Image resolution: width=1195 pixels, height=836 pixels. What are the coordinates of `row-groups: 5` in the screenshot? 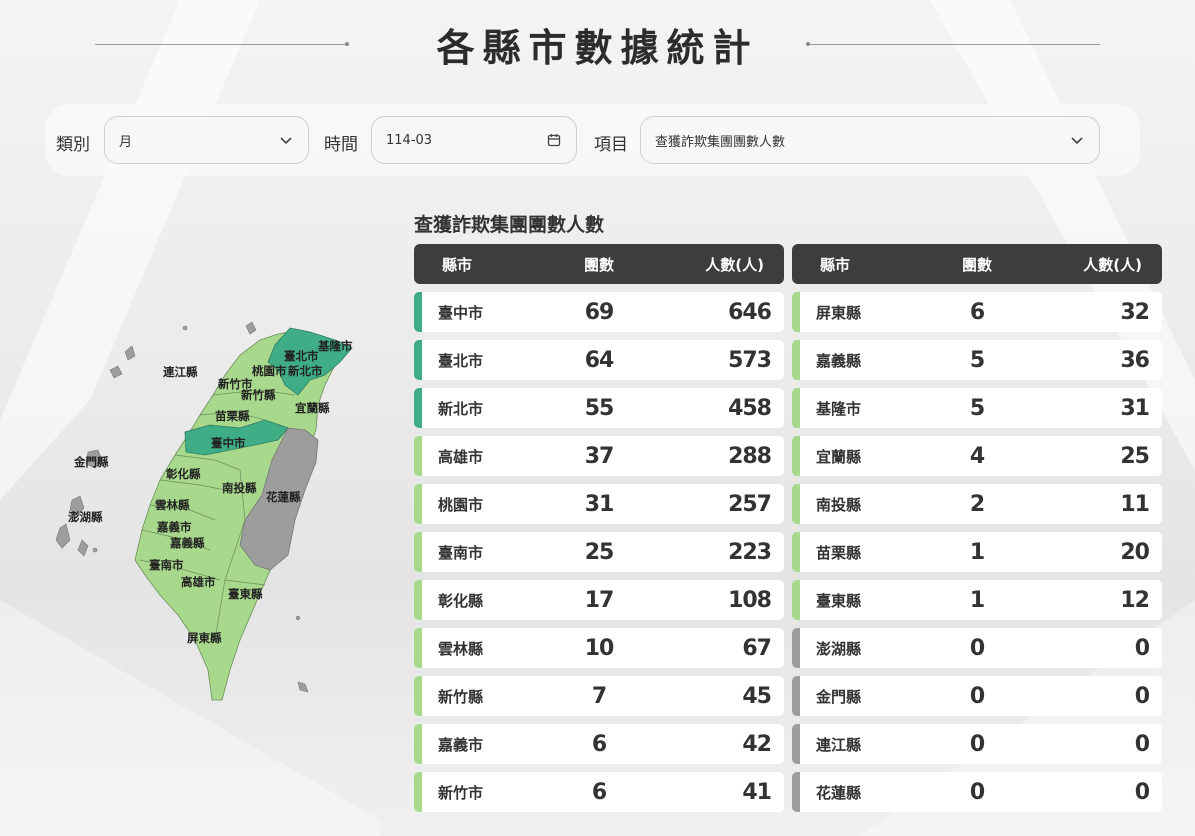 It's located at (977, 360).